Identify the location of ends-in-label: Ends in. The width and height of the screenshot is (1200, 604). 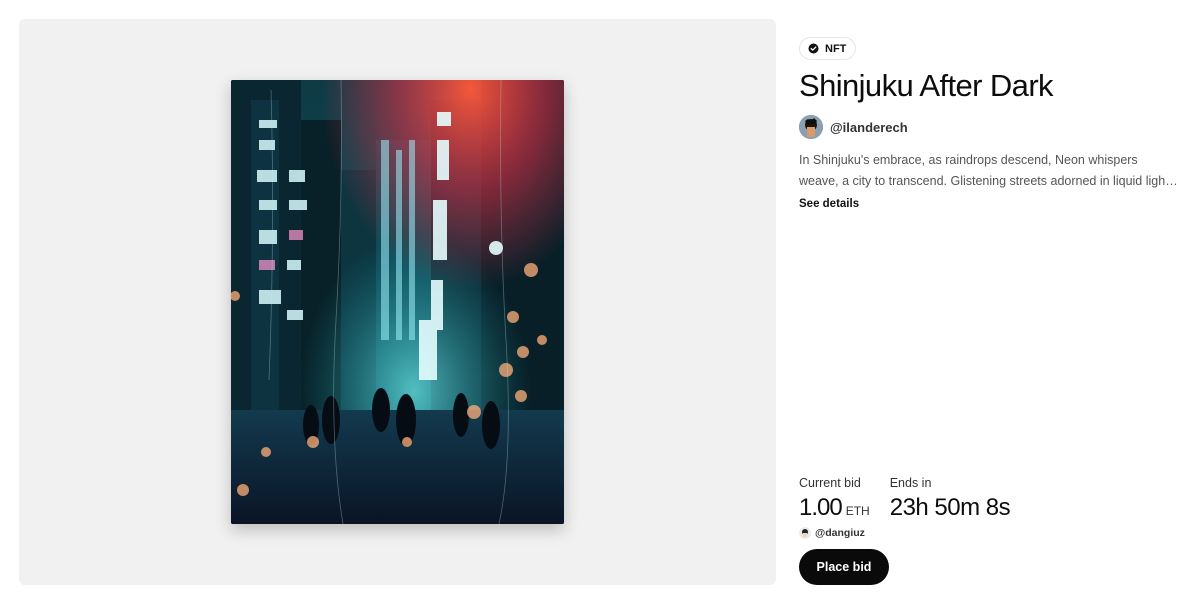
(910, 483).